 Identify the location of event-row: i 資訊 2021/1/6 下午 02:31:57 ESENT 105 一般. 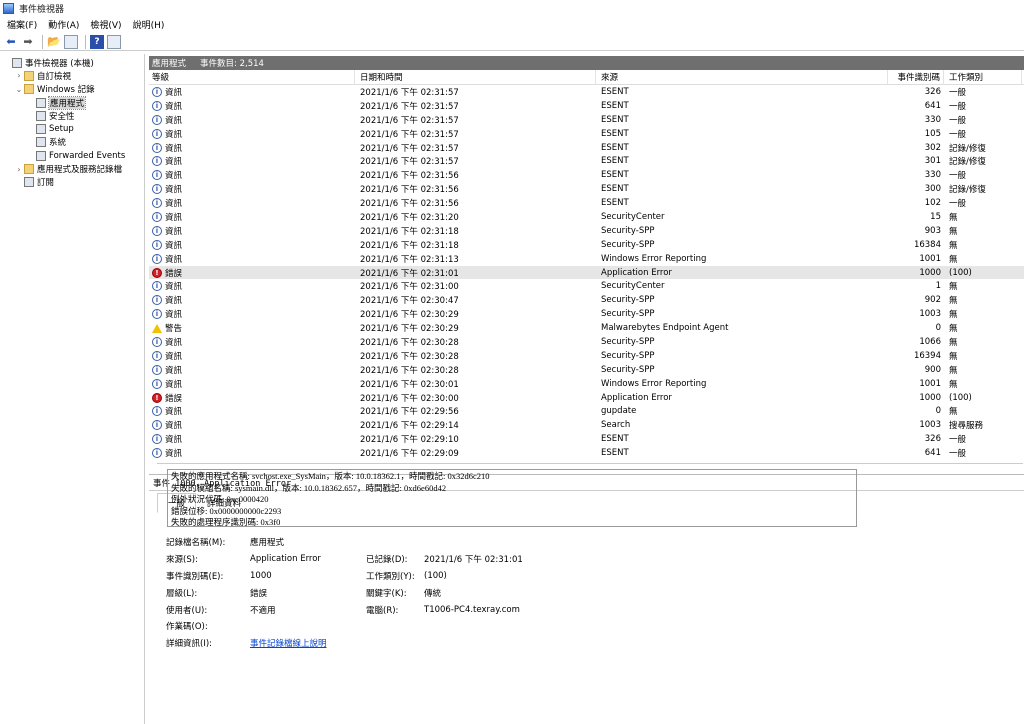
(586, 134).